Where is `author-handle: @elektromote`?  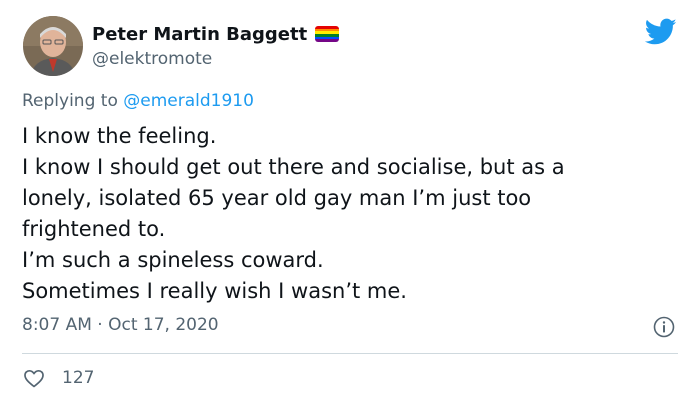
author-handle: @elektromote is located at coordinates (152, 59).